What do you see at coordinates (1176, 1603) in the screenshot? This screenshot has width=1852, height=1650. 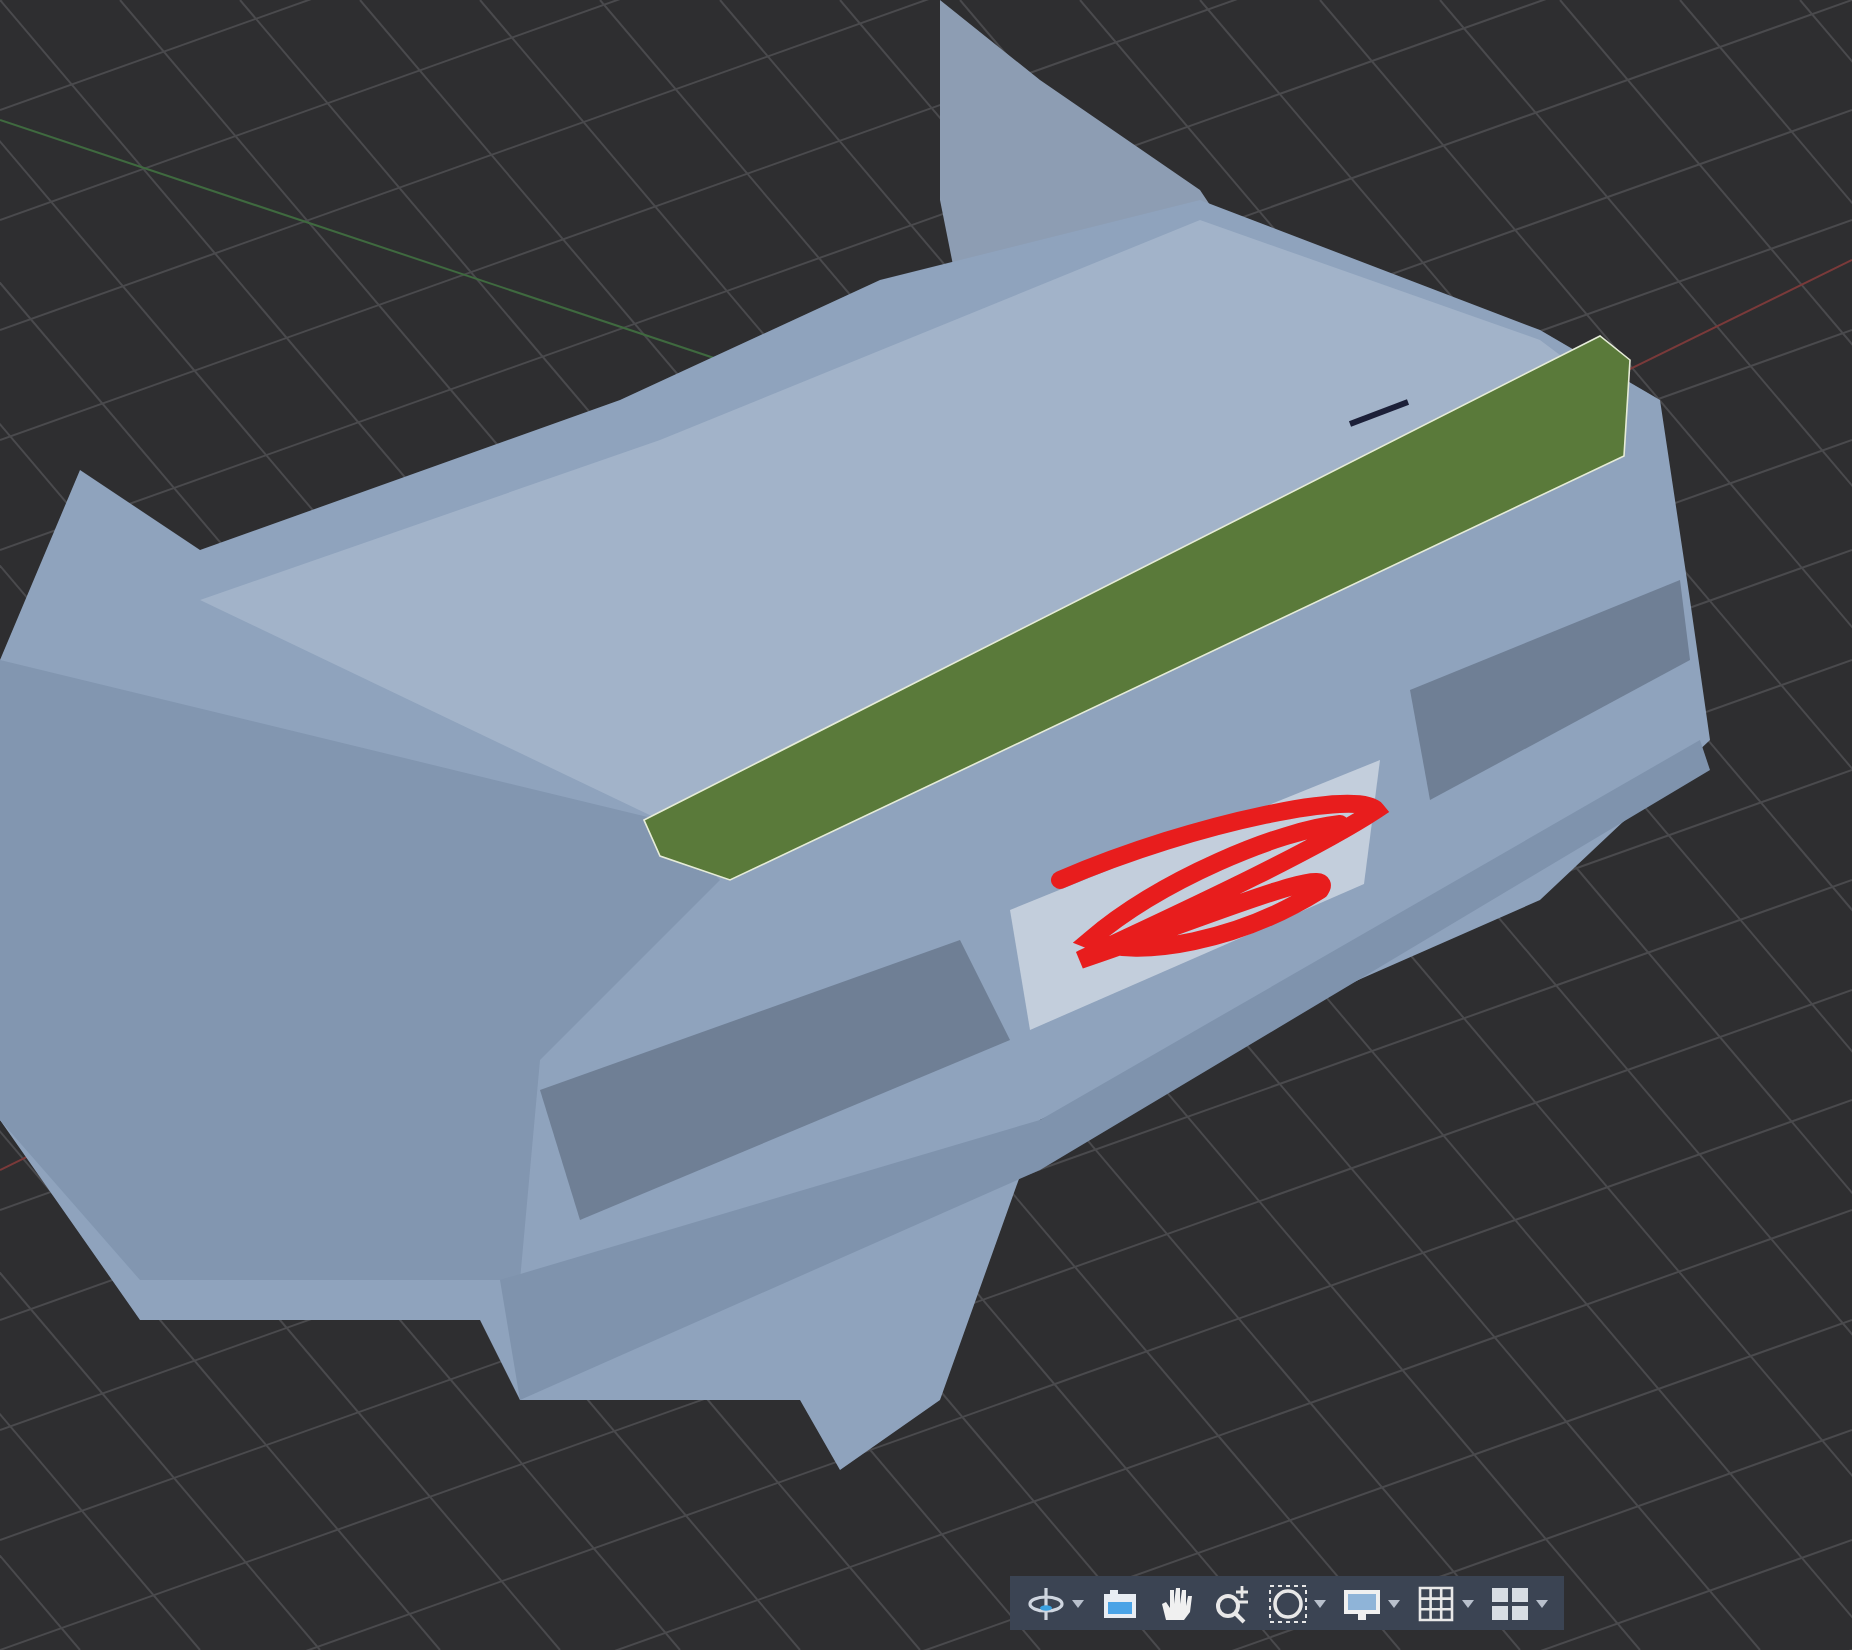 I see `hand-icon` at bounding box center [1176, 1603].